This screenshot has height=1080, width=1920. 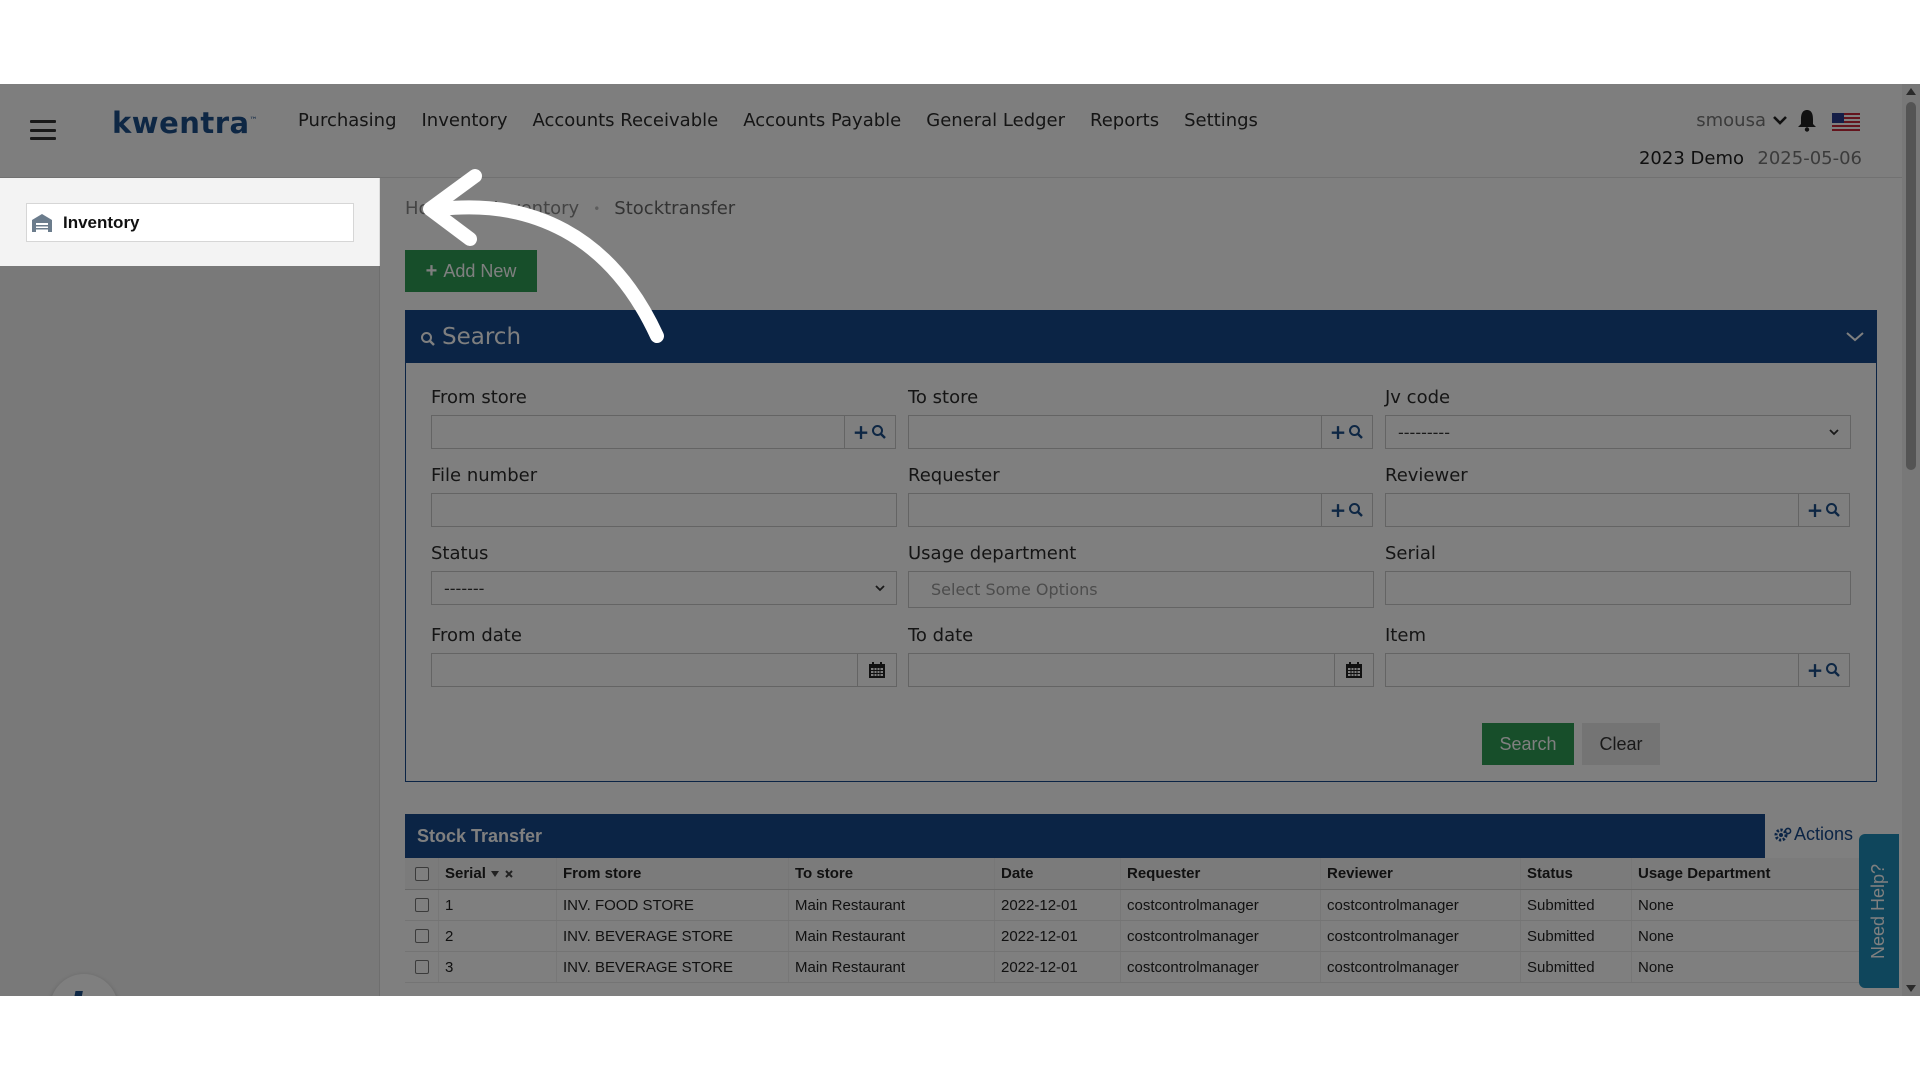 What do you see at coordinates (673, 936) in the screenshot?
I see `cell-from-store: INV. BEVERAGE STORE` at bounding box center [673, 936].